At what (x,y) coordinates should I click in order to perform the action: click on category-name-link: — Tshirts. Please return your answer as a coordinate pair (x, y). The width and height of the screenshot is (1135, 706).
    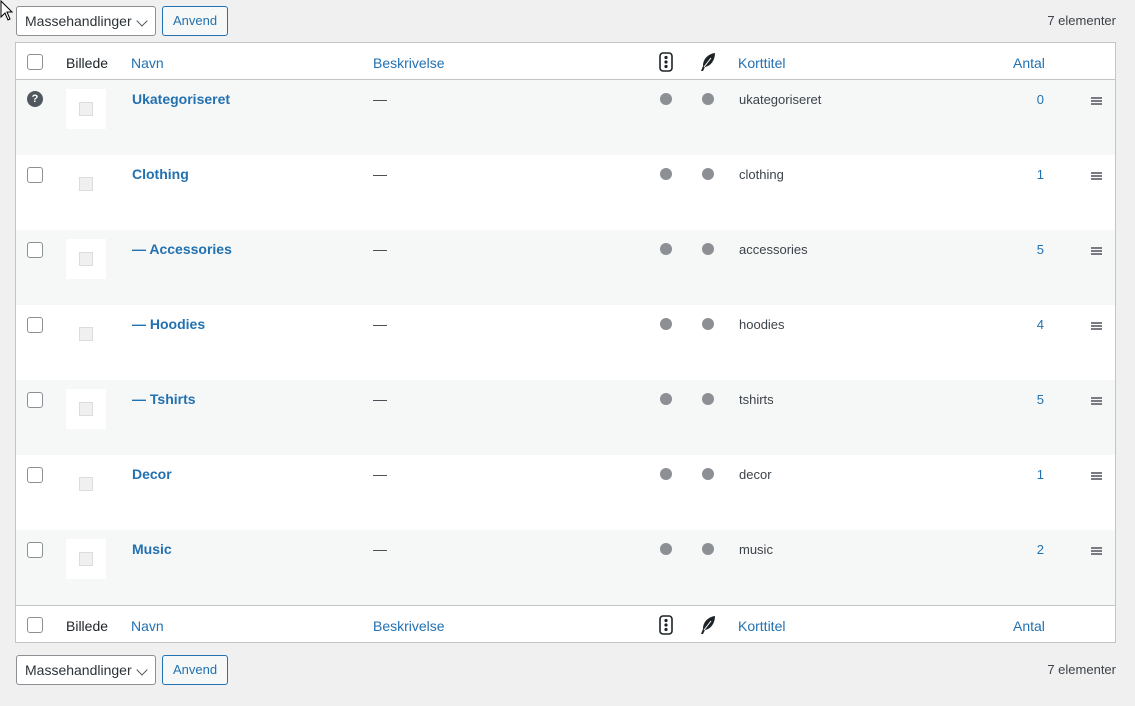
    Looking at the image, I should click on (164, 399).